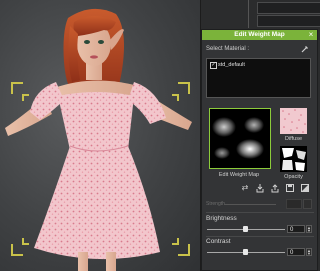 The width and height of the screenshot is (320, 271). I want to click on load-button, so click(260, 188).